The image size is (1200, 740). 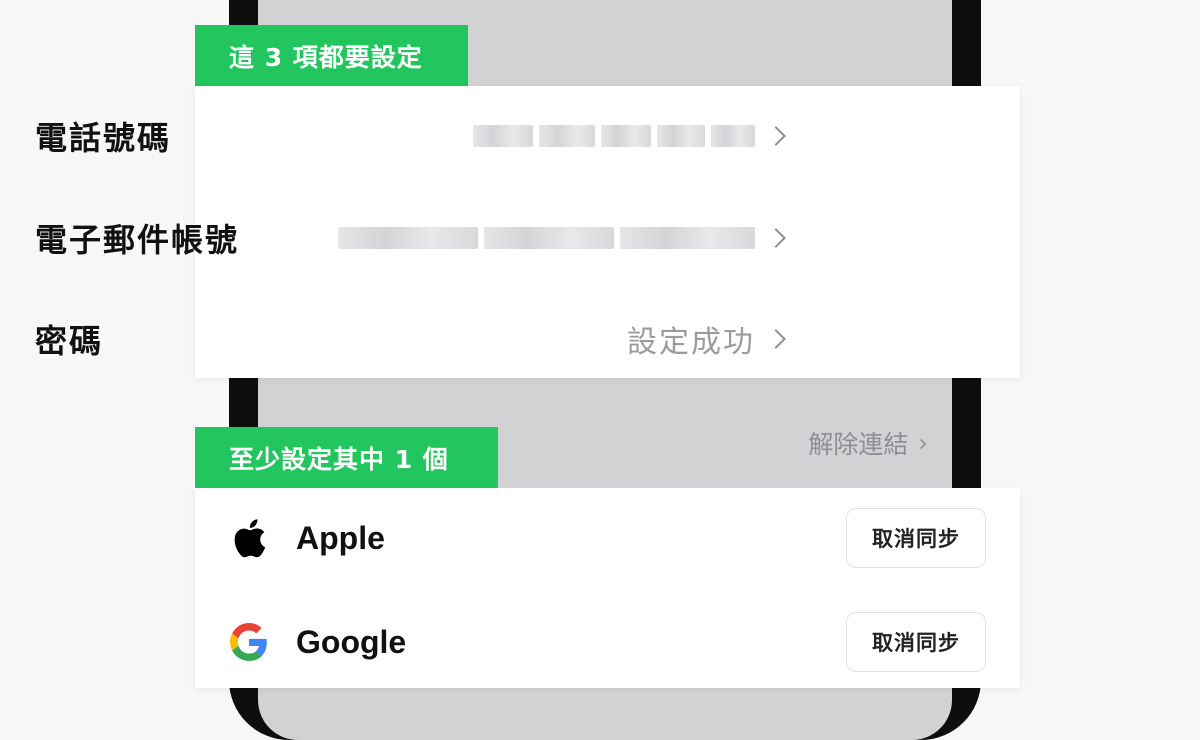 What do you see at coordinates (340, 537) in the screenshot?
I see `apple-account-name: Apple` at bounding box center [340, 537].